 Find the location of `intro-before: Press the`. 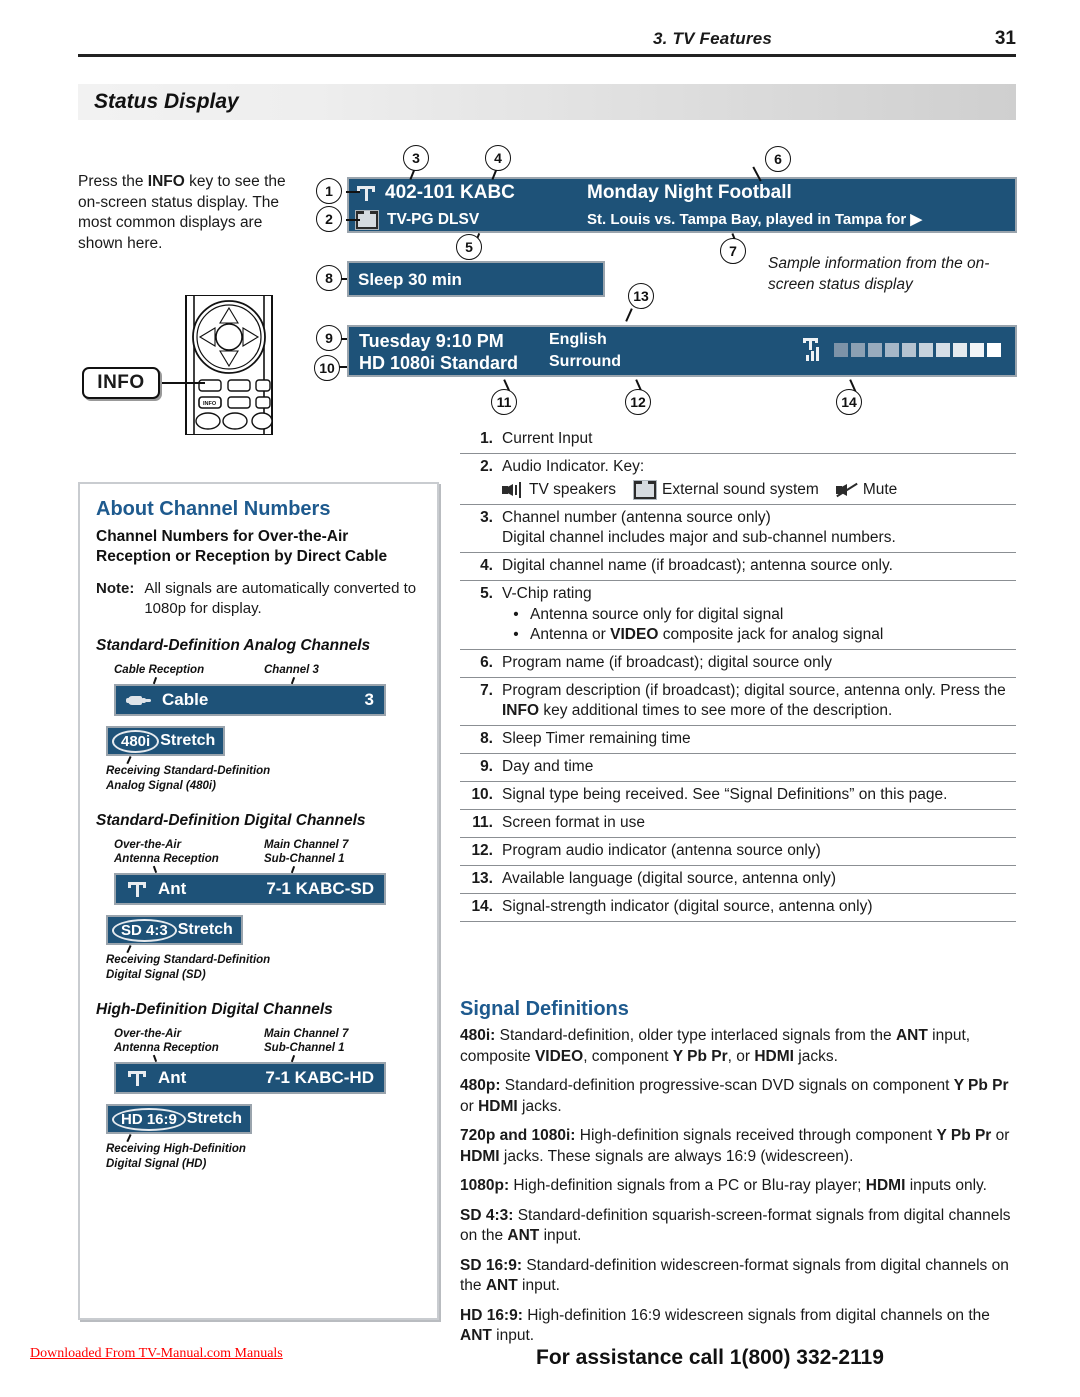

intro-before: Press the is located at coordinates (113, 181).